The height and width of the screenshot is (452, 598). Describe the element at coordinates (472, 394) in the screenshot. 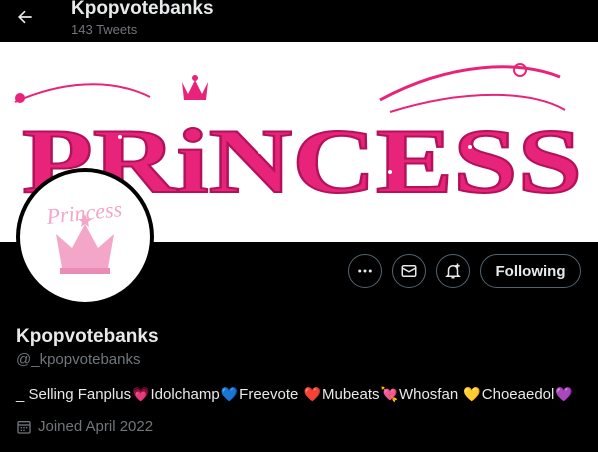

I see `yellow-heart-icon: 💛` at that location.